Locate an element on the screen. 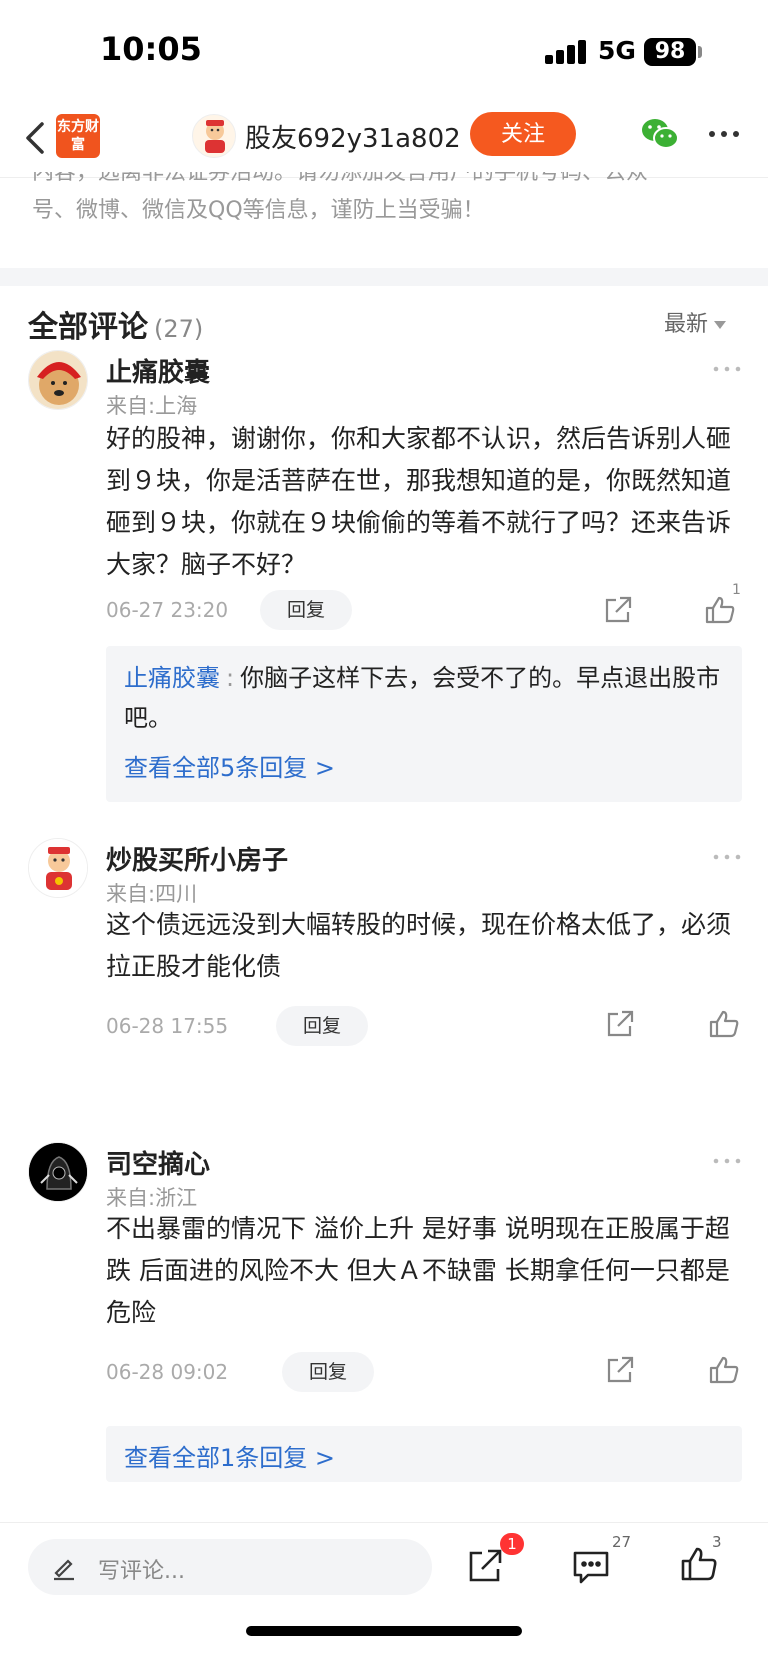  view-all-replies-link: 查看全部1条回复 > is located at coordinates (229, 1455).